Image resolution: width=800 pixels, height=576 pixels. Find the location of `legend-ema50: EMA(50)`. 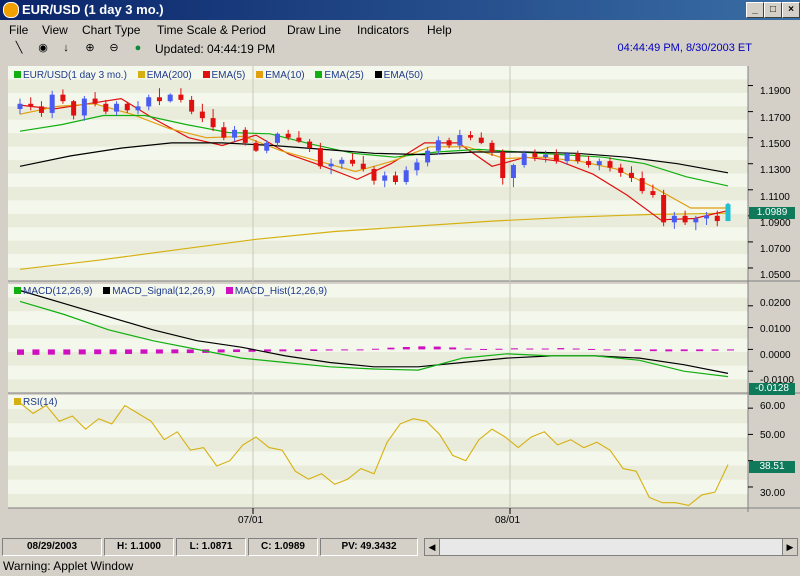

legend-ema50: EMA(50) is located at coordinates (403, 75).